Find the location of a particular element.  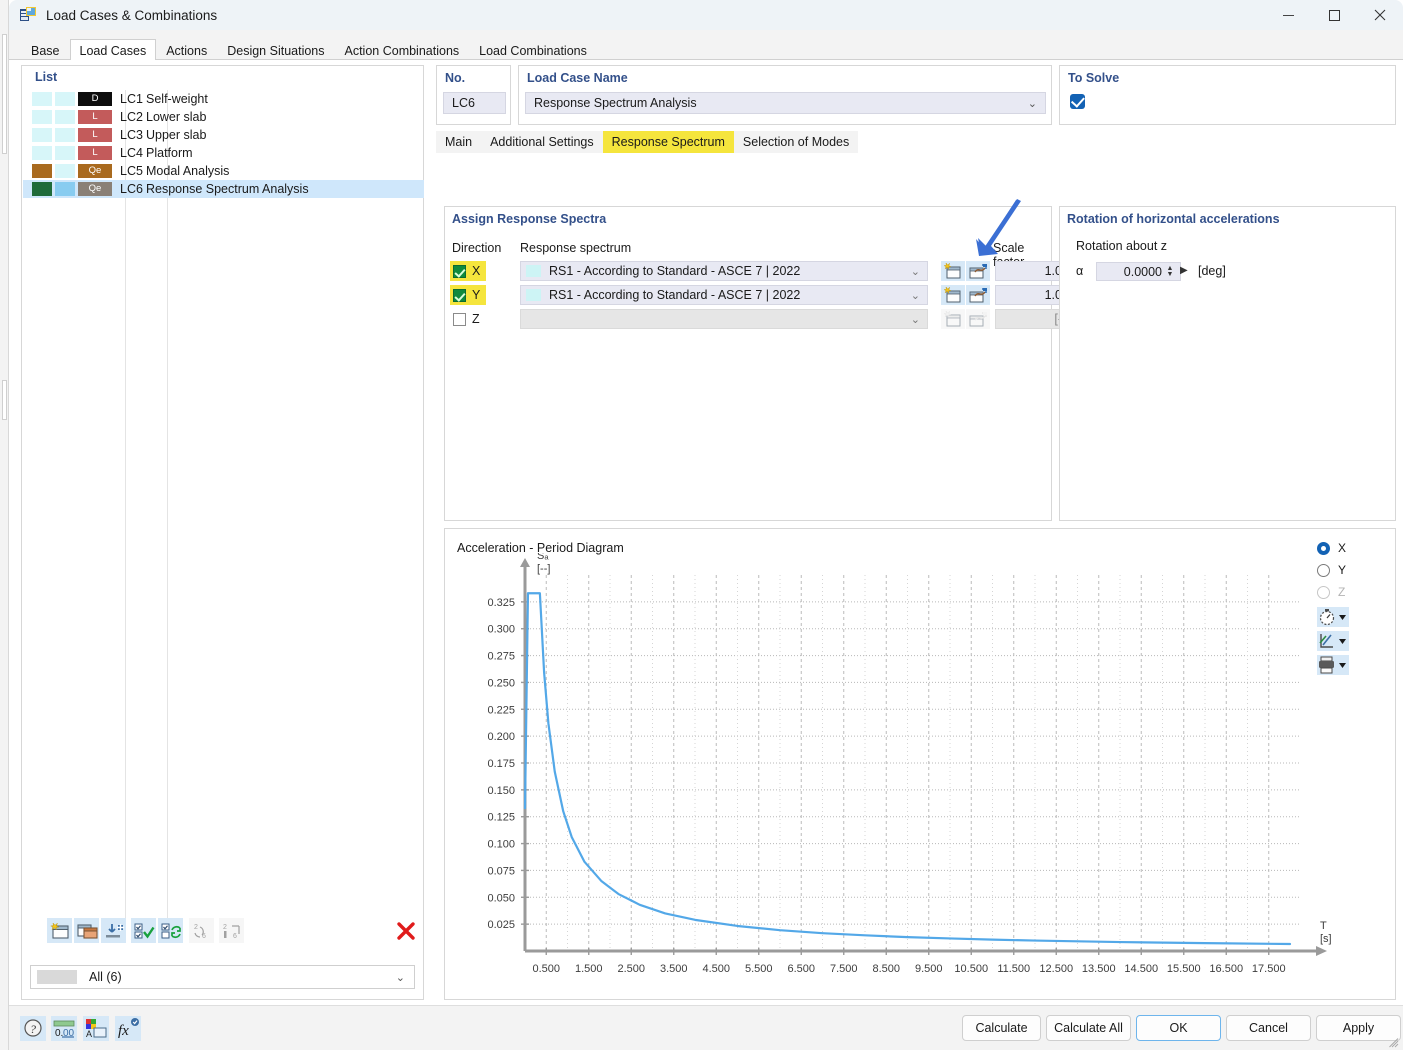

deselect-toggle-icon is located at coordinates (170, 930).